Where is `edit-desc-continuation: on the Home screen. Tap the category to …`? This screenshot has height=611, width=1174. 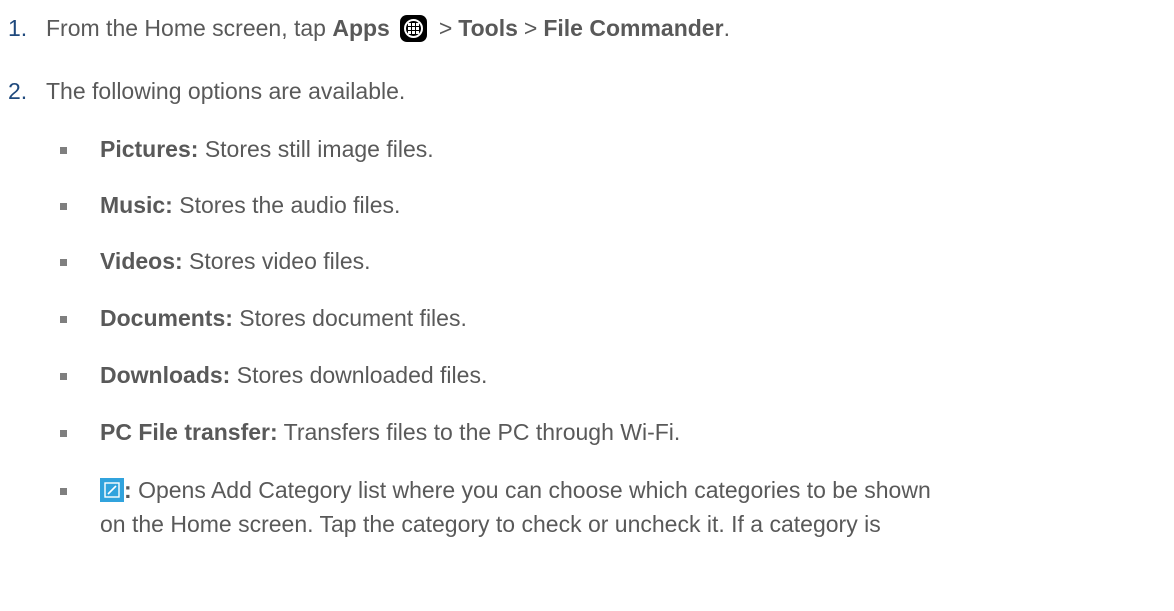
edit-desc-continuation: on the Home screen. Tap the category to … is located at coordinates (490, 524).